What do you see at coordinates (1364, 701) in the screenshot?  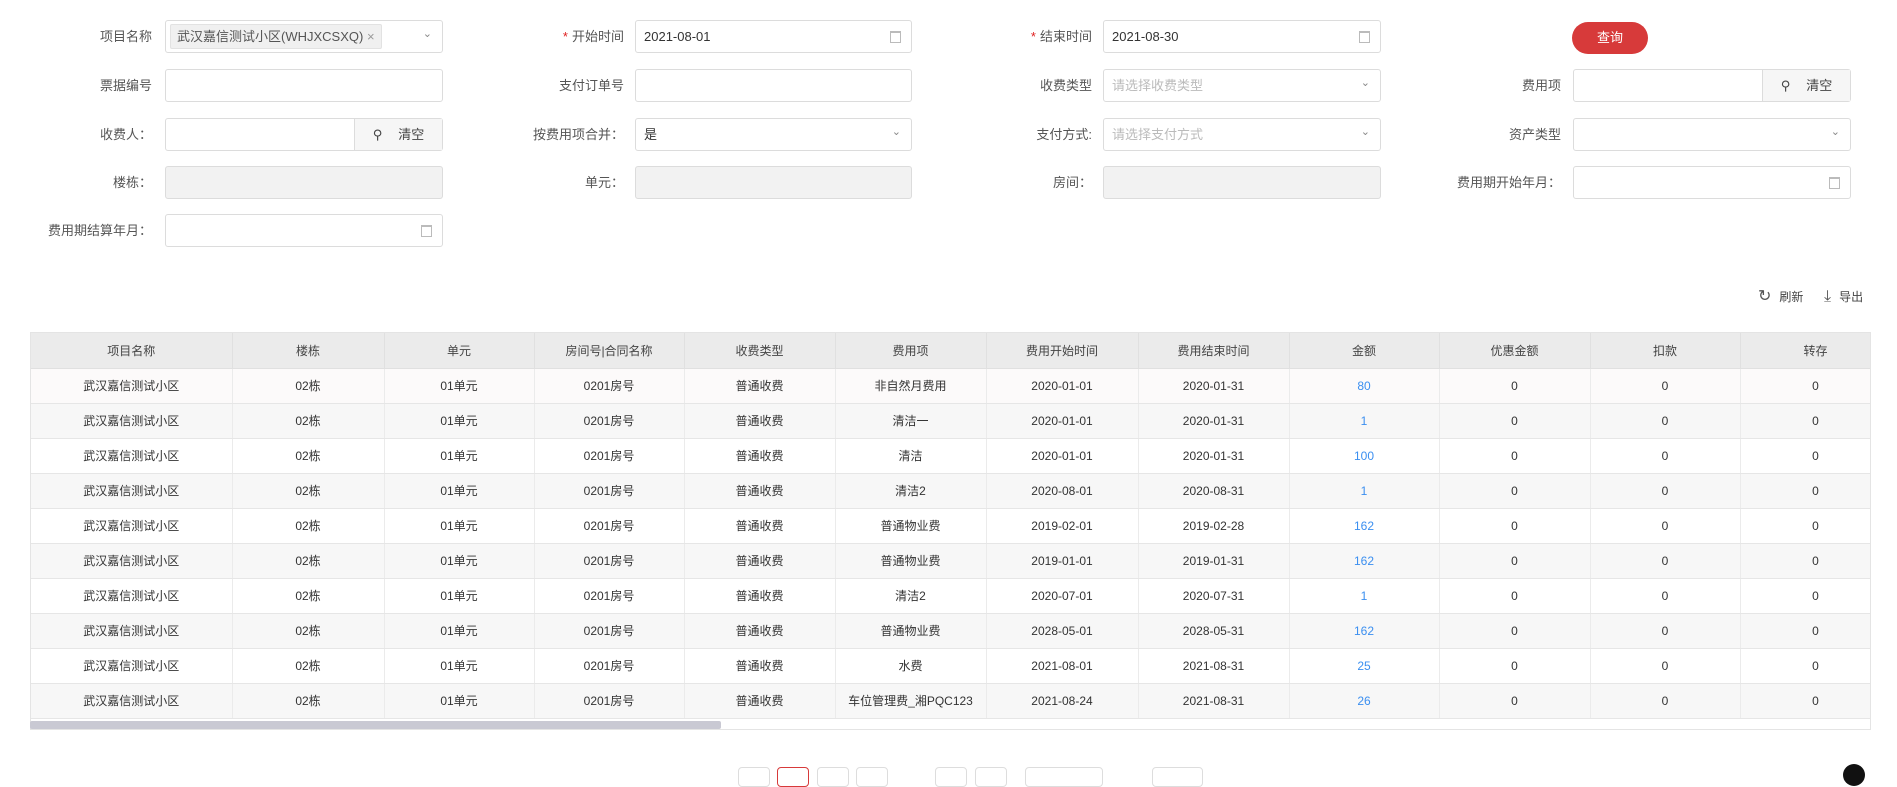 I see `amount-link: 26` at bounding box center [1364, 701].